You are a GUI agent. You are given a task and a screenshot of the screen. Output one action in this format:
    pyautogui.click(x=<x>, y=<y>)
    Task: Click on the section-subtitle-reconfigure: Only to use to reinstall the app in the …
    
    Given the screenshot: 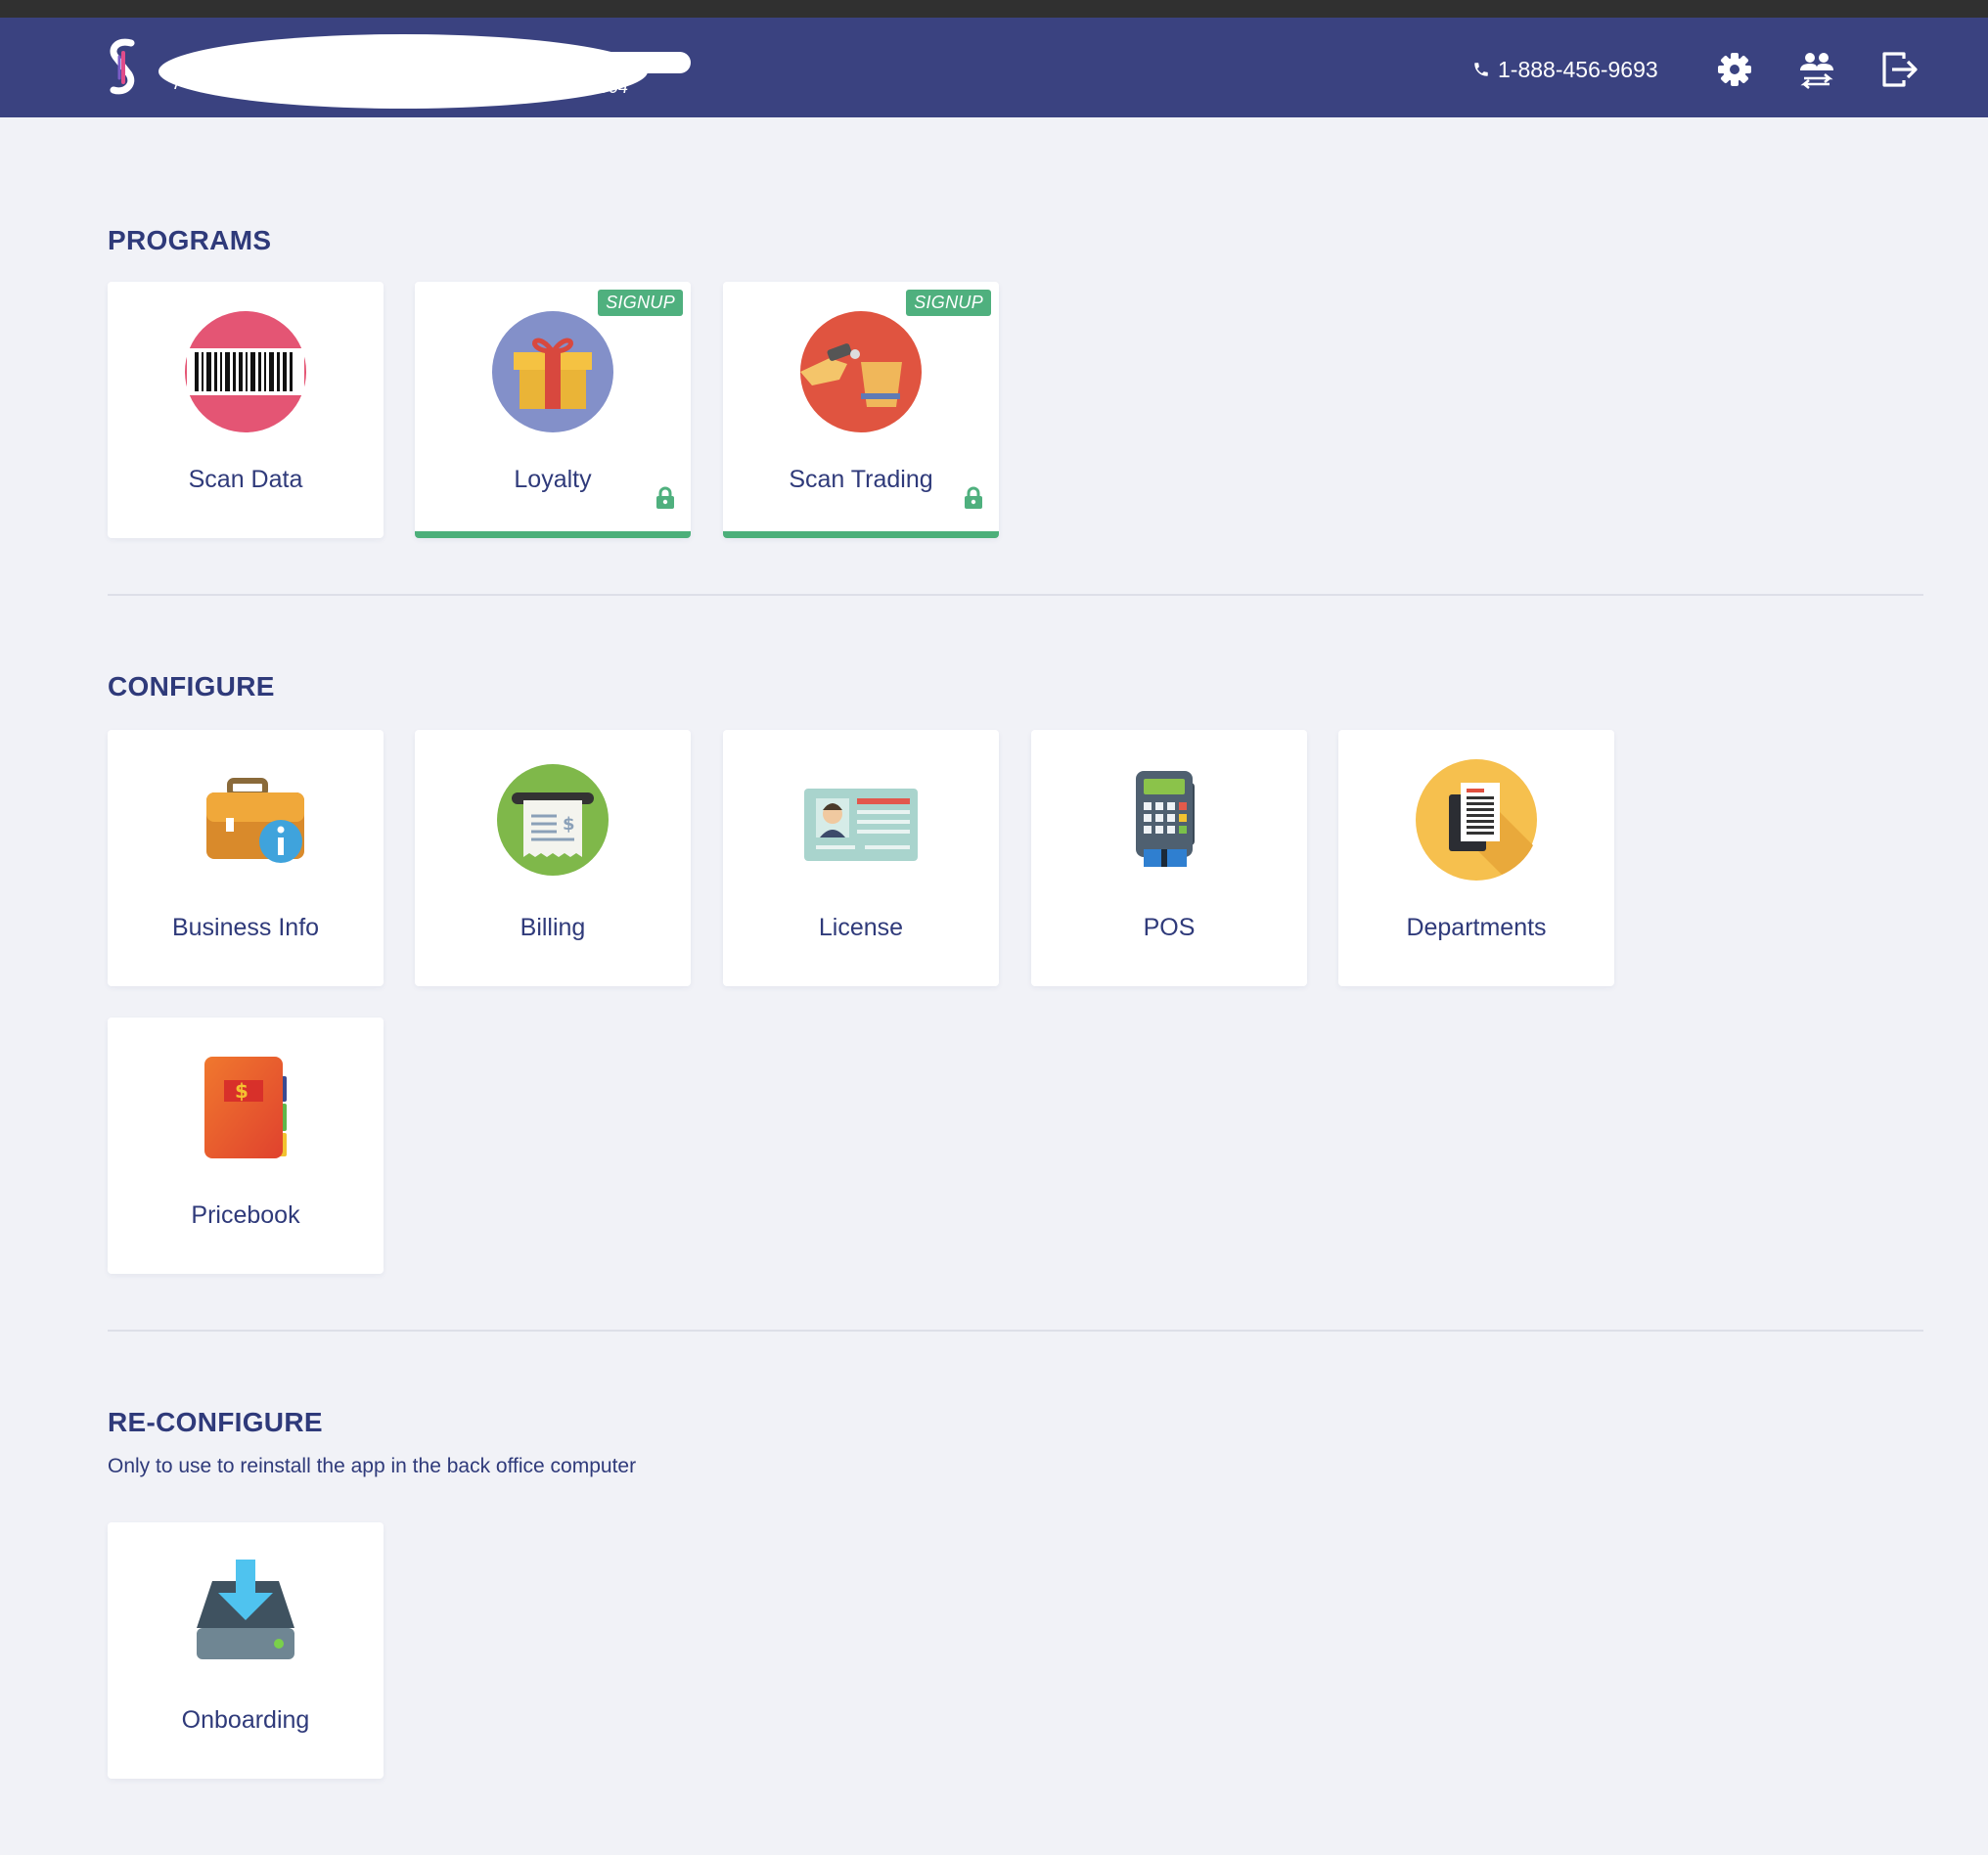 What is the action you would take?
    pyautogui.click(x=373, y=1466)
    